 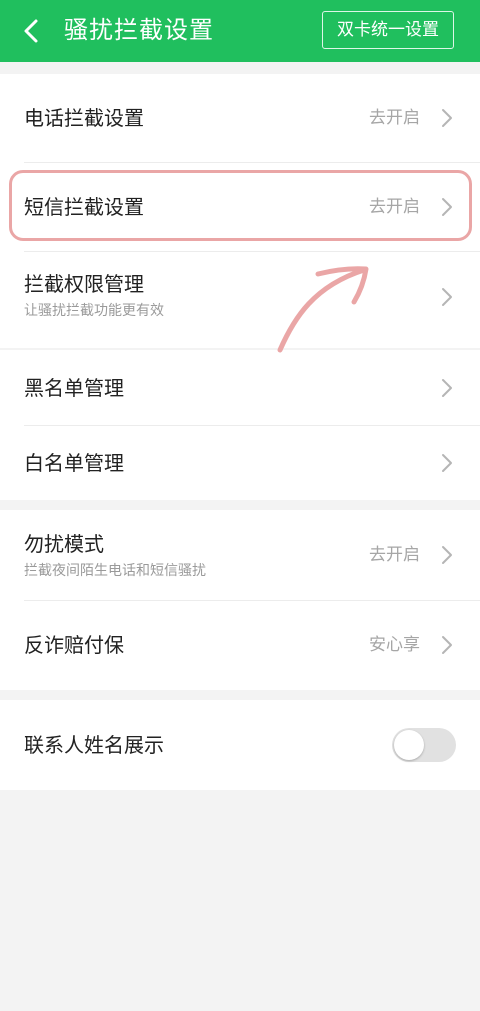 What do you see at coordinates (240, 31) in the screenshot?
I see `app-header: 骚扰拦截设置 双卡统一设置` at bounding box center [240, 31].